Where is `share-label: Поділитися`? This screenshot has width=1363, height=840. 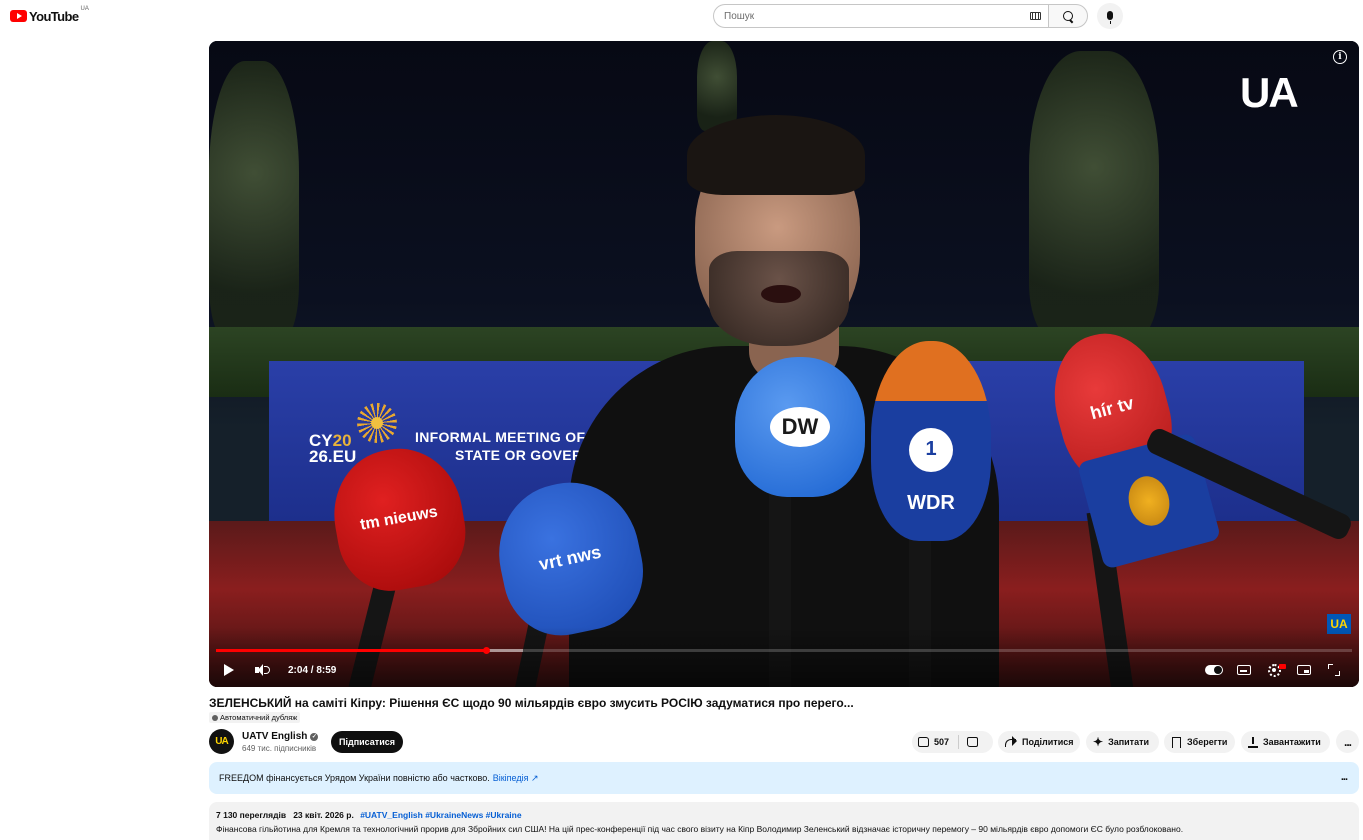
share-label: Поділитися is located at coordinates (1048, 742).